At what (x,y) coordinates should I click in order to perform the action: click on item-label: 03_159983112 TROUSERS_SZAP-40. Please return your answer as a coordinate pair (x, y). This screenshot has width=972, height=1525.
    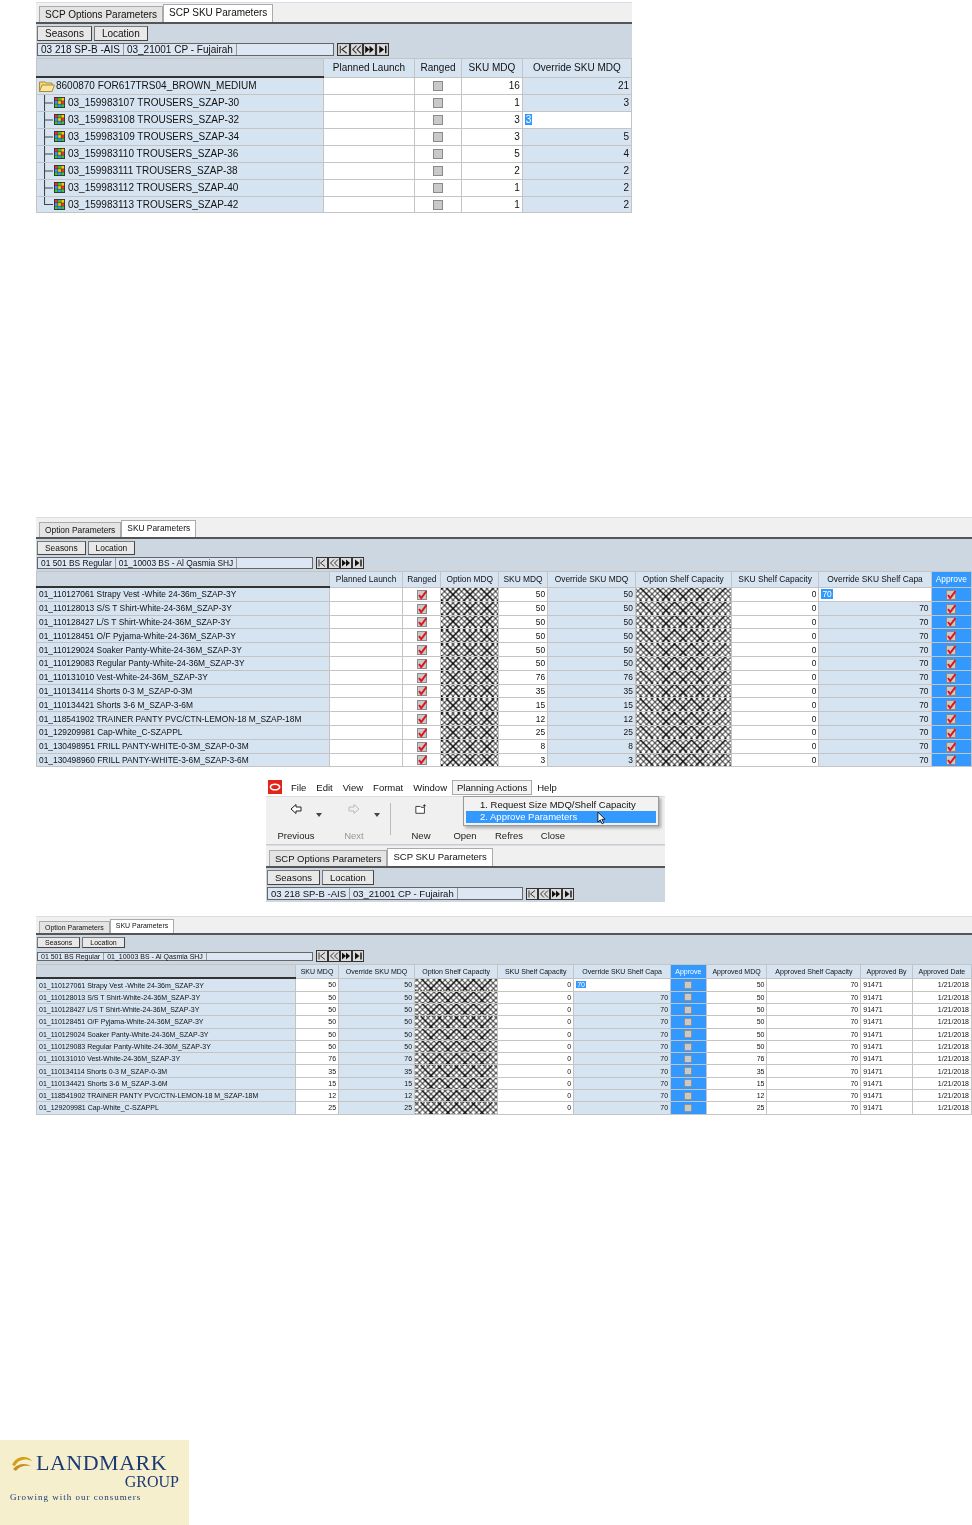
    Looking at the image, I should click on (153, 187).